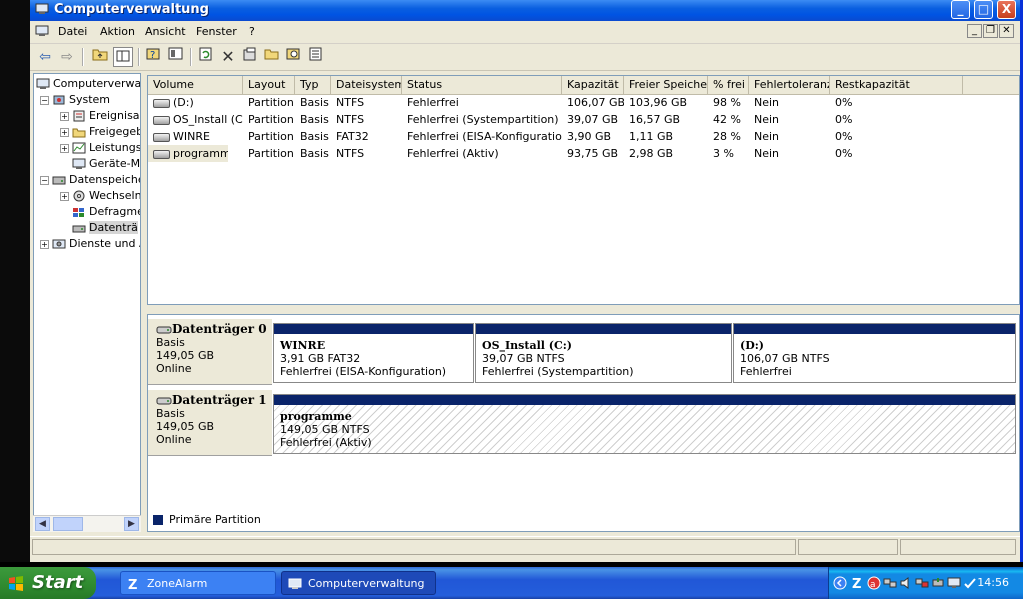 The height and width of the screenshot is (599, 1023). Describe the element at coordinates (206, 57) in the screenshot. I see `refresh-icon` at that location.